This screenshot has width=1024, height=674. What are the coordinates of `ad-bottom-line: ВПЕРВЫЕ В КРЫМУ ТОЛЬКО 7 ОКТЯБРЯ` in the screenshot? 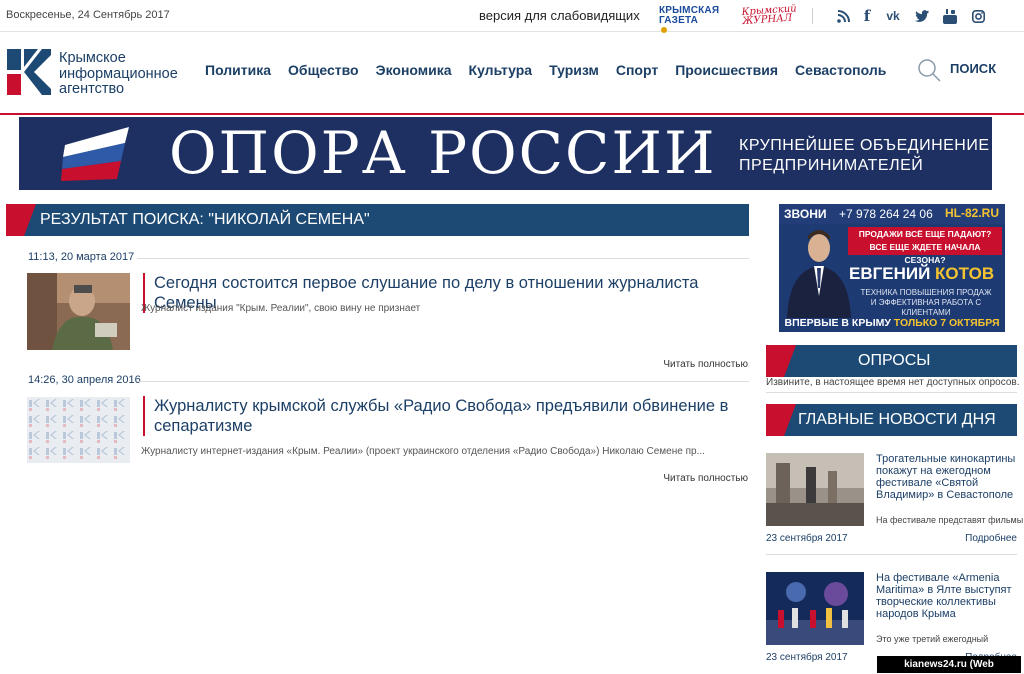 It's located at (892, 323).